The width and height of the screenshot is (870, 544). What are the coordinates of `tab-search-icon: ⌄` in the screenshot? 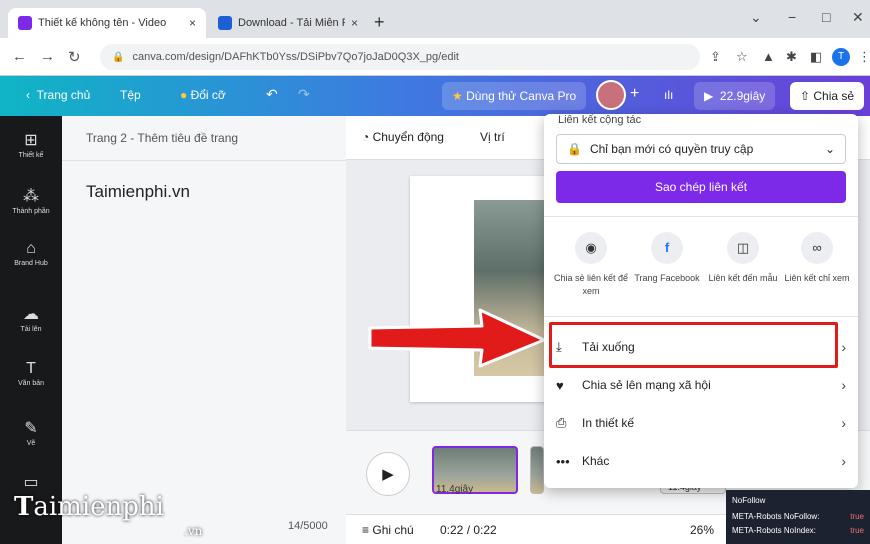 It's located at (756, 17).